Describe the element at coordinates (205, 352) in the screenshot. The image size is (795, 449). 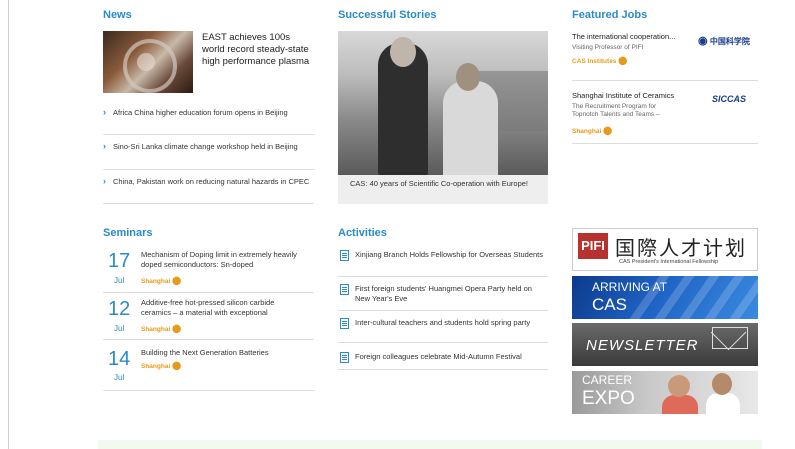
I see `seminar-title: Building the Next Generation Batteries` at that location.